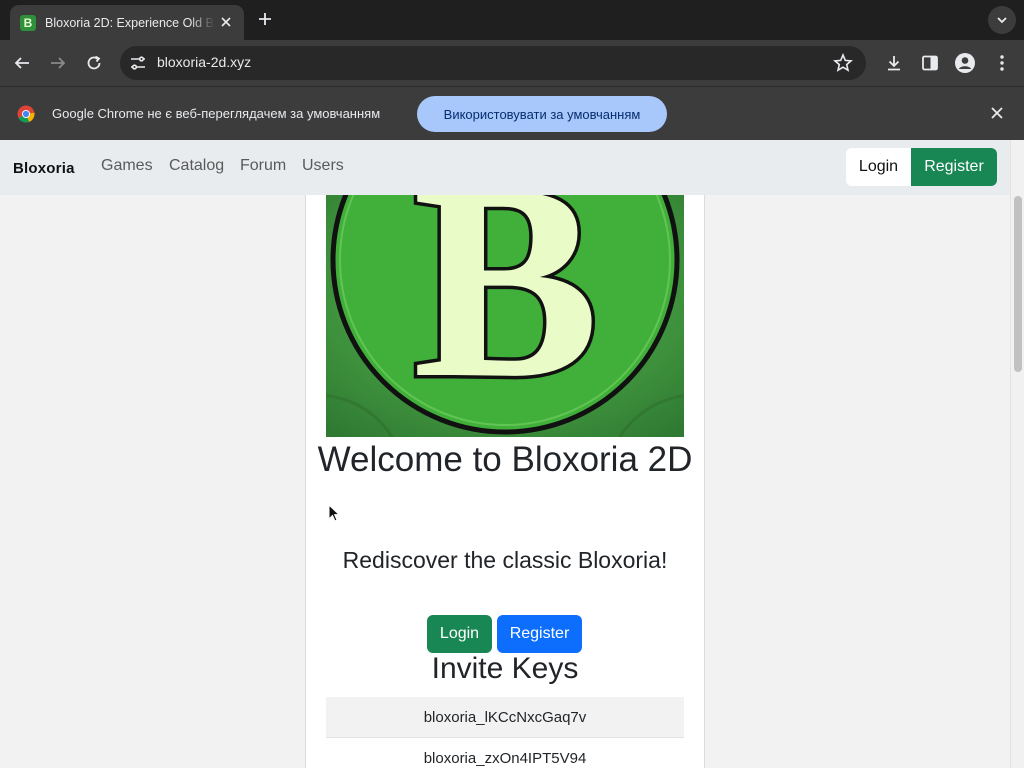  What do you see at coordinates (334, 512) in the screenshot?
I see `mouse-cursor-icon` at bounding box center [334, 512].